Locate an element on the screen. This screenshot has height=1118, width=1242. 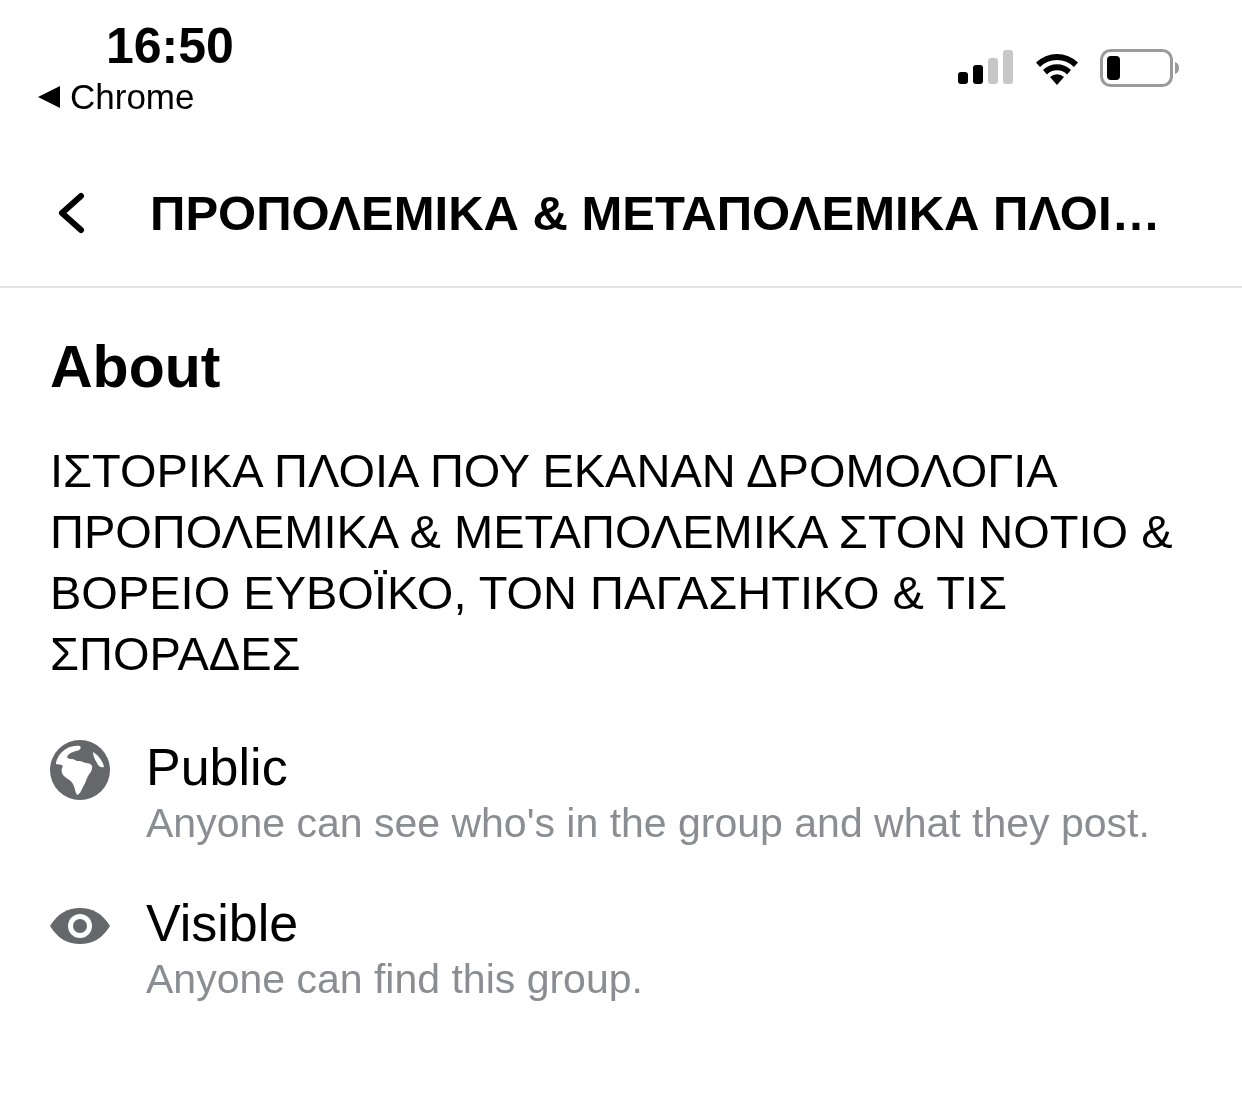
back-triangle-icon is located at coordinates (49, 97).